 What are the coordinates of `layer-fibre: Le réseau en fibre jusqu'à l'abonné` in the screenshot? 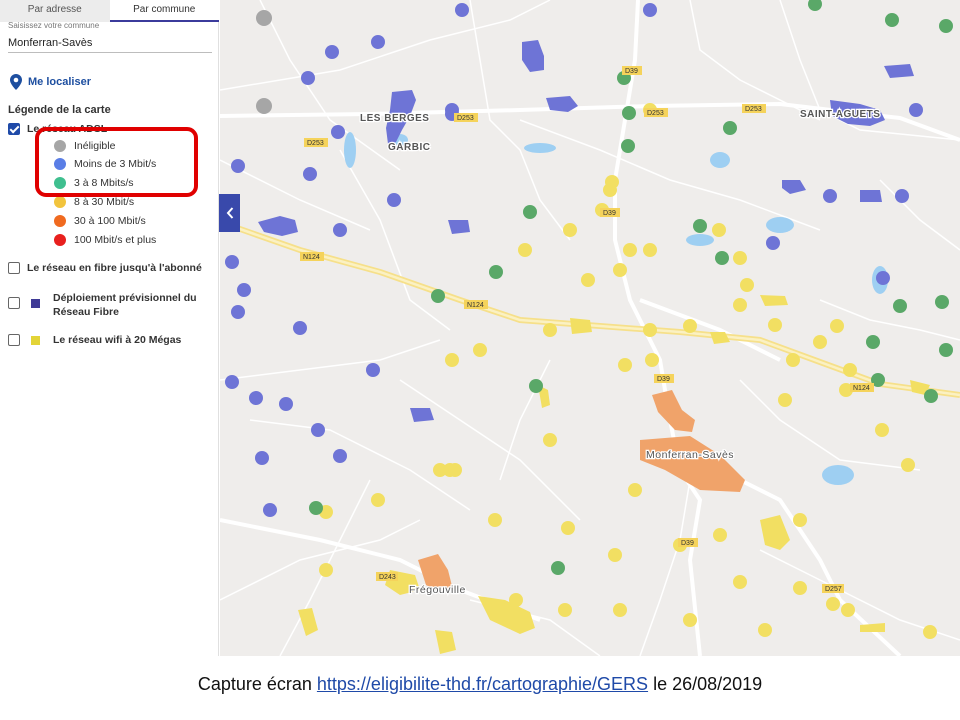 It's located at (105, 268).